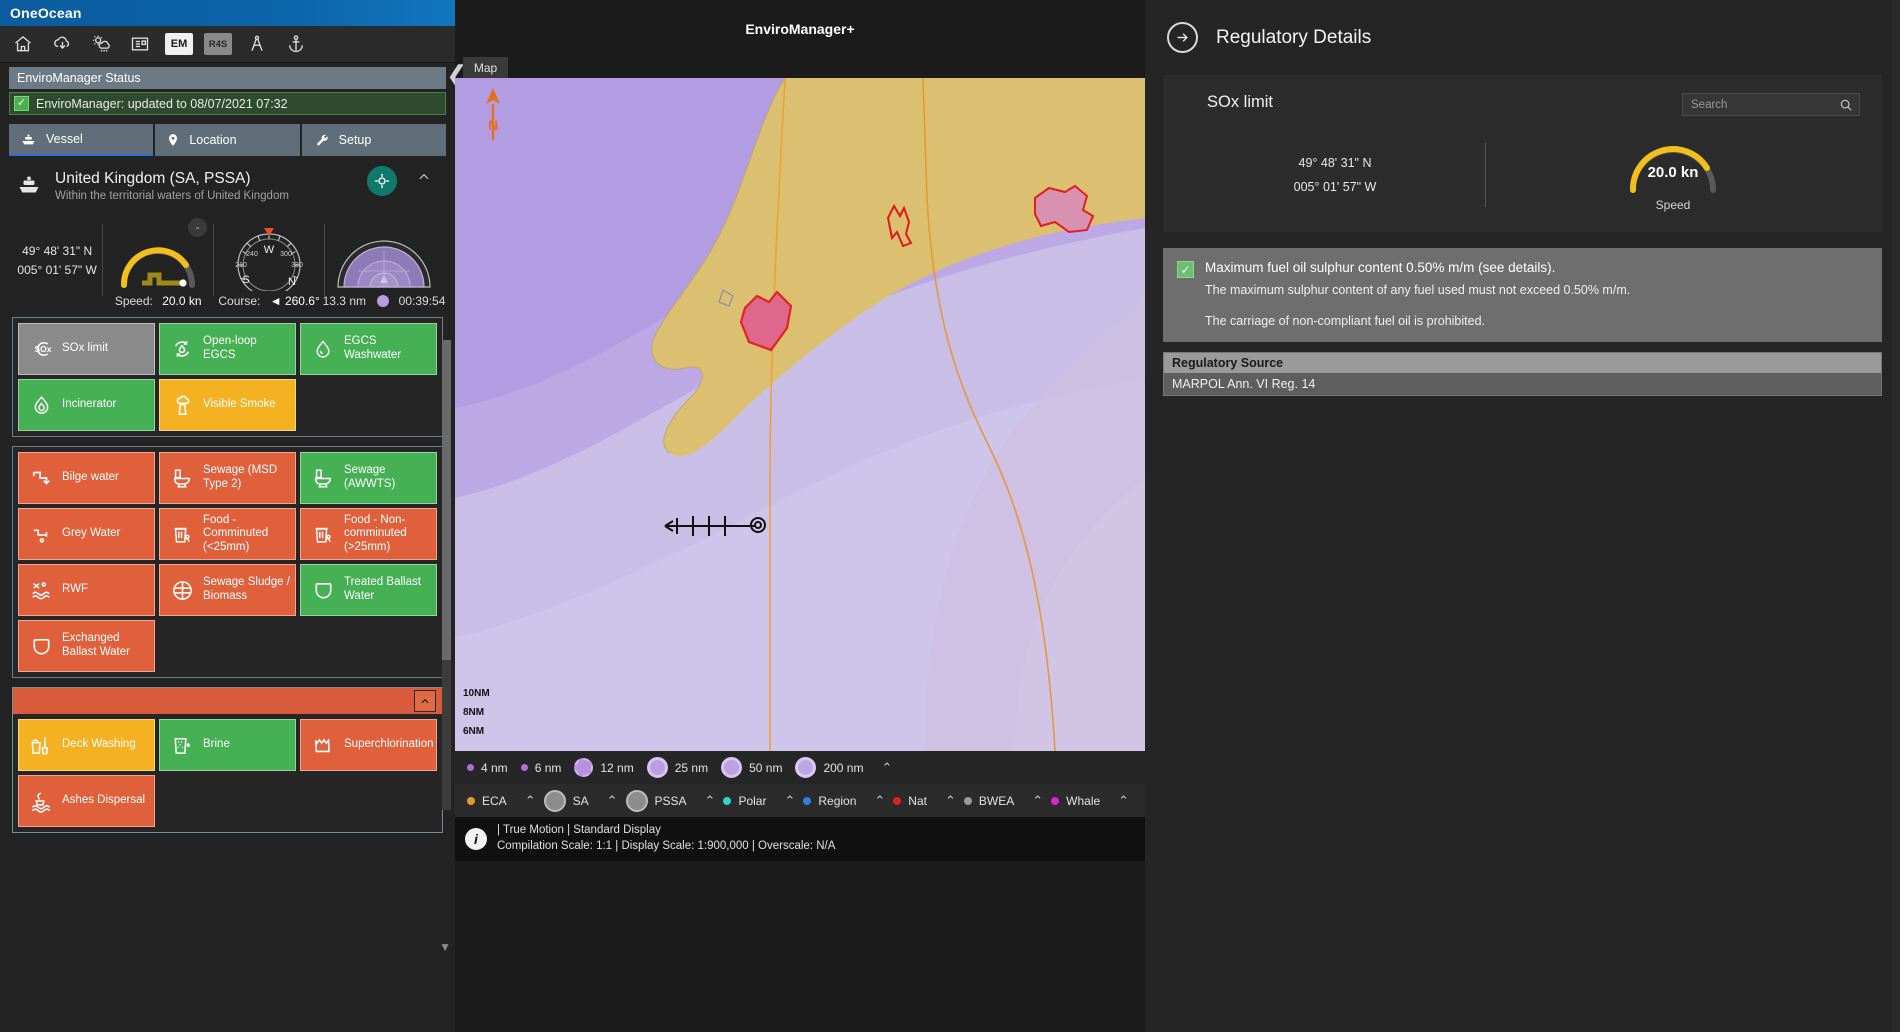  I want to click on tile-sewage-sludge-biomass: Sewage Sludge / Biomass, so click(227, 590).